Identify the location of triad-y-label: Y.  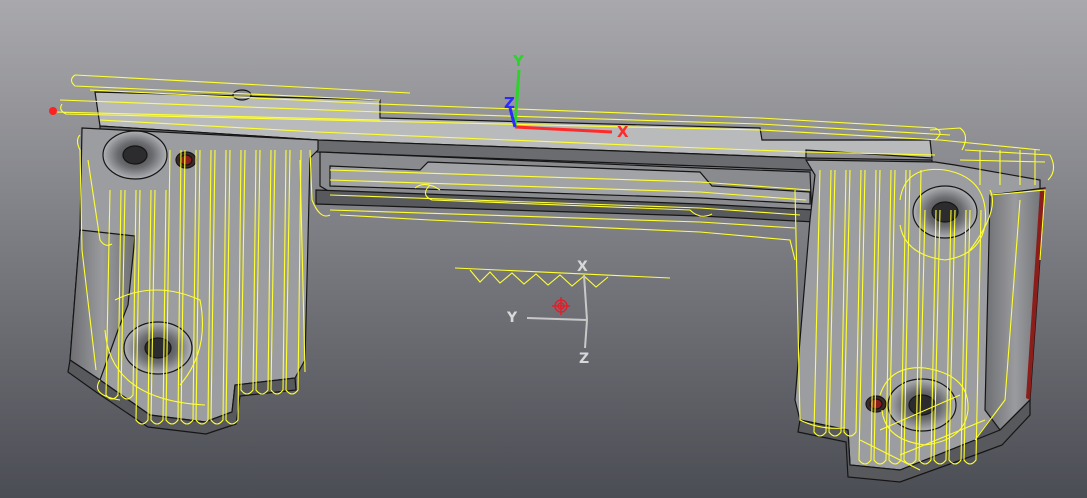
(512, 318).